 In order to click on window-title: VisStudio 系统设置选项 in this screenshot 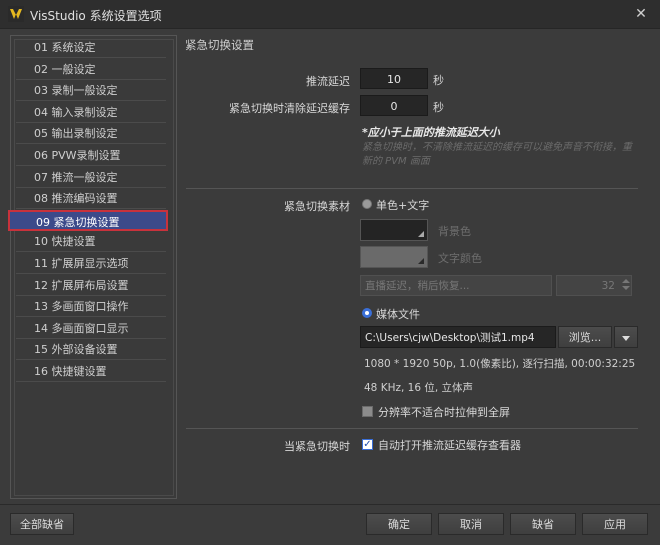, I will do `click(96, 16)`.